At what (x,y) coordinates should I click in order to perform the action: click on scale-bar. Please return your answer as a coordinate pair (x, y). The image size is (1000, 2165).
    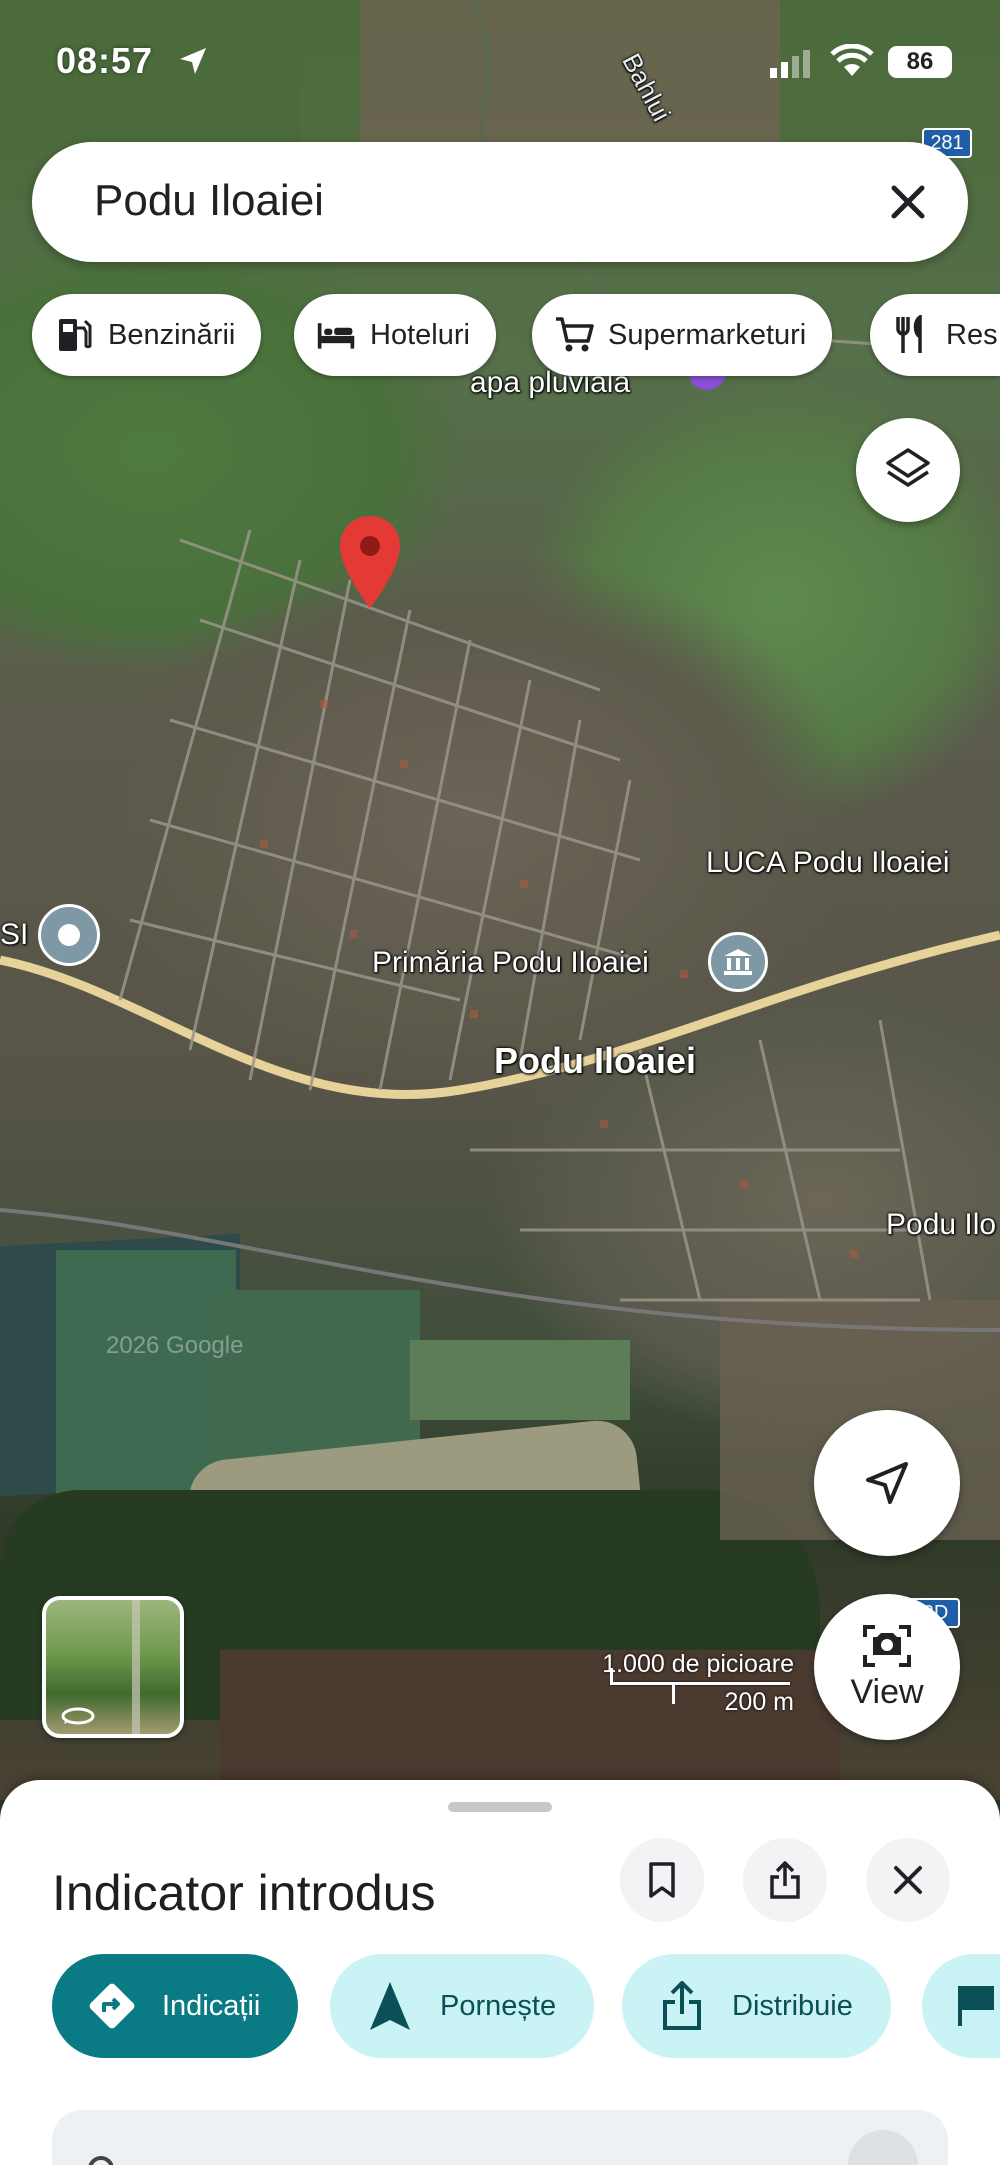
    Looking at the image, I should click on (700, 1683).